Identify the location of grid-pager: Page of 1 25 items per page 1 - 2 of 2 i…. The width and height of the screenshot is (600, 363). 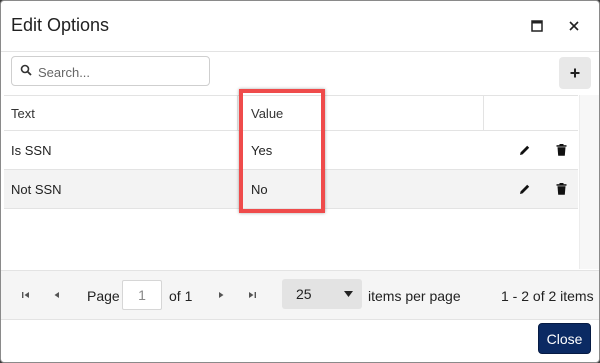
(300, 295).